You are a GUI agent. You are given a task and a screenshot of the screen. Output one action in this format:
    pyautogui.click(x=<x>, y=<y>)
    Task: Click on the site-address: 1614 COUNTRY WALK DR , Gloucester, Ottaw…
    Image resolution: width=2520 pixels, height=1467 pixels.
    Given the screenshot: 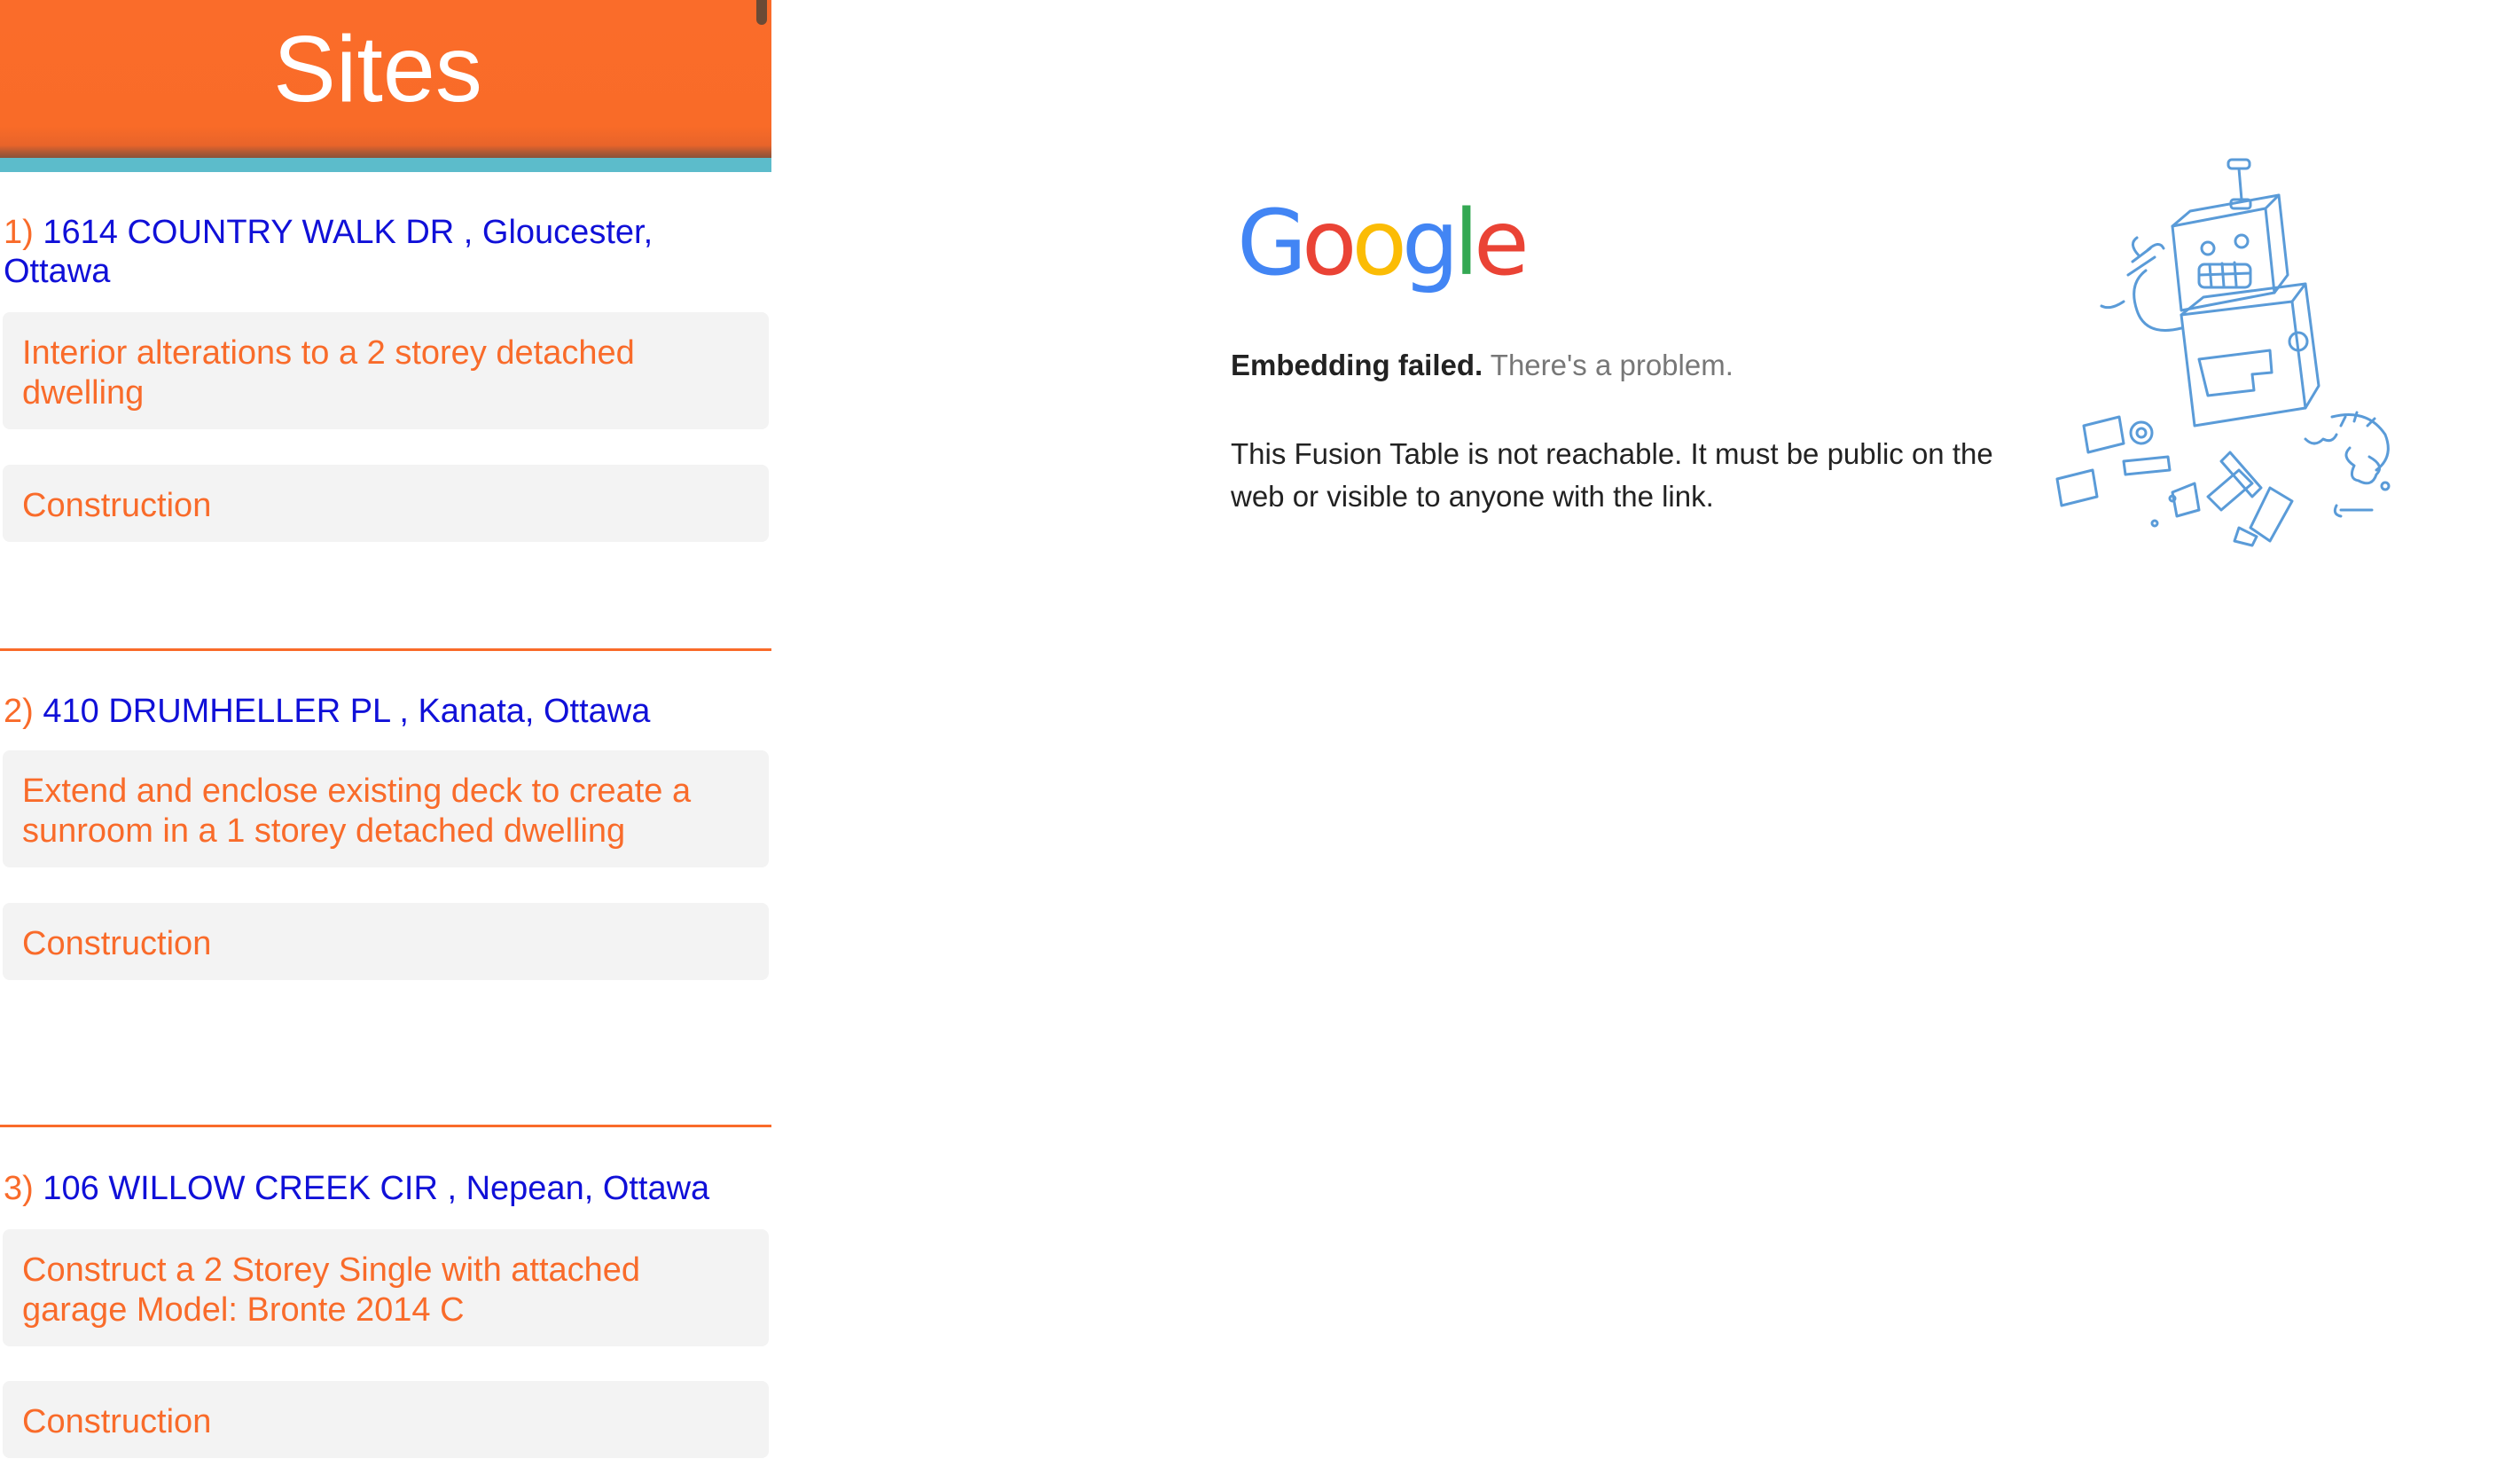 What is the action you would take?
    pyautogui.click(x=329, y=252)
    